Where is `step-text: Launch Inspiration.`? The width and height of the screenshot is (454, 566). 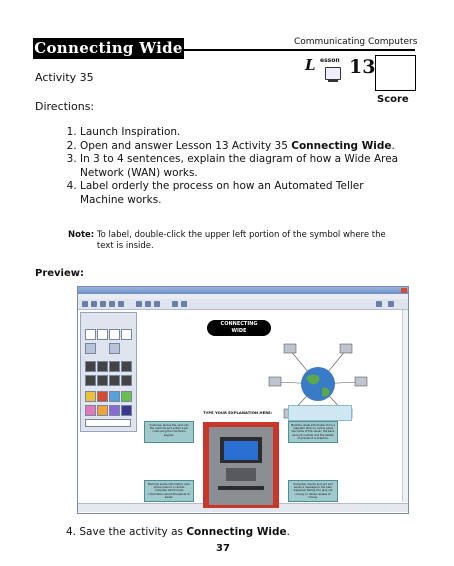 step-text: Launch Inspiration. is located at coordinates (130, 132).